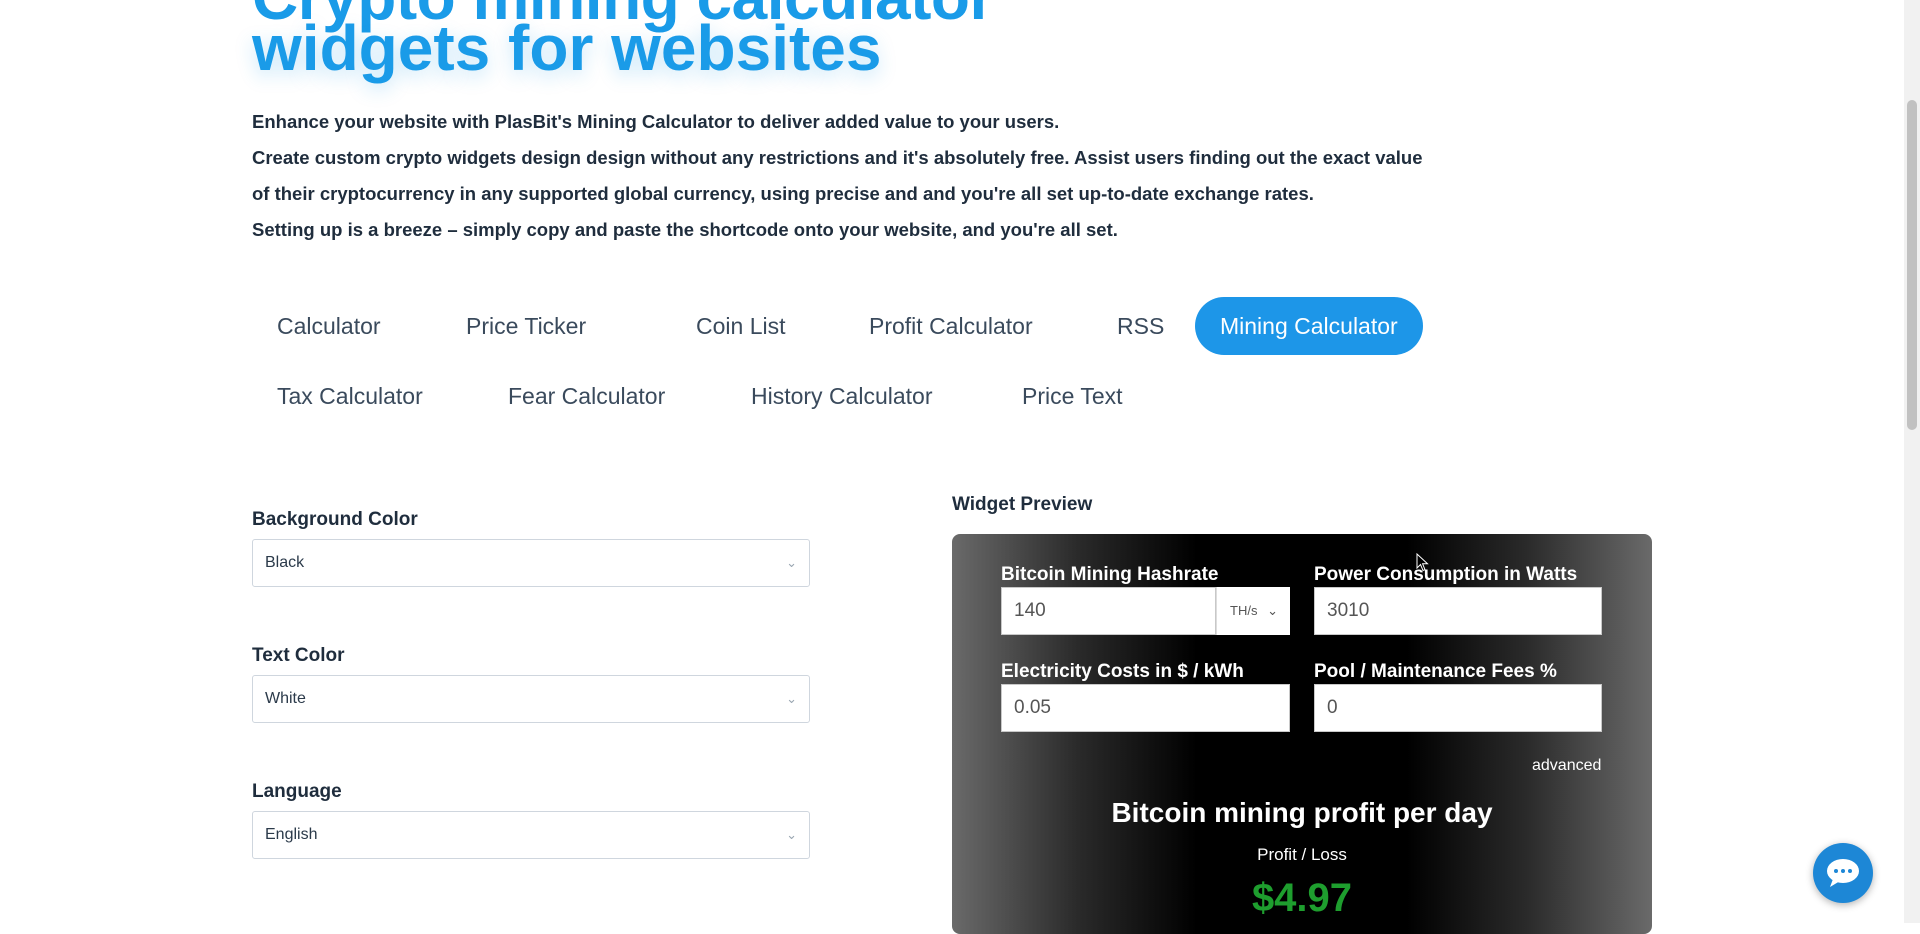  I want to click on hashrate-unit-select: TH/s ⌄, so click(1253, 611).